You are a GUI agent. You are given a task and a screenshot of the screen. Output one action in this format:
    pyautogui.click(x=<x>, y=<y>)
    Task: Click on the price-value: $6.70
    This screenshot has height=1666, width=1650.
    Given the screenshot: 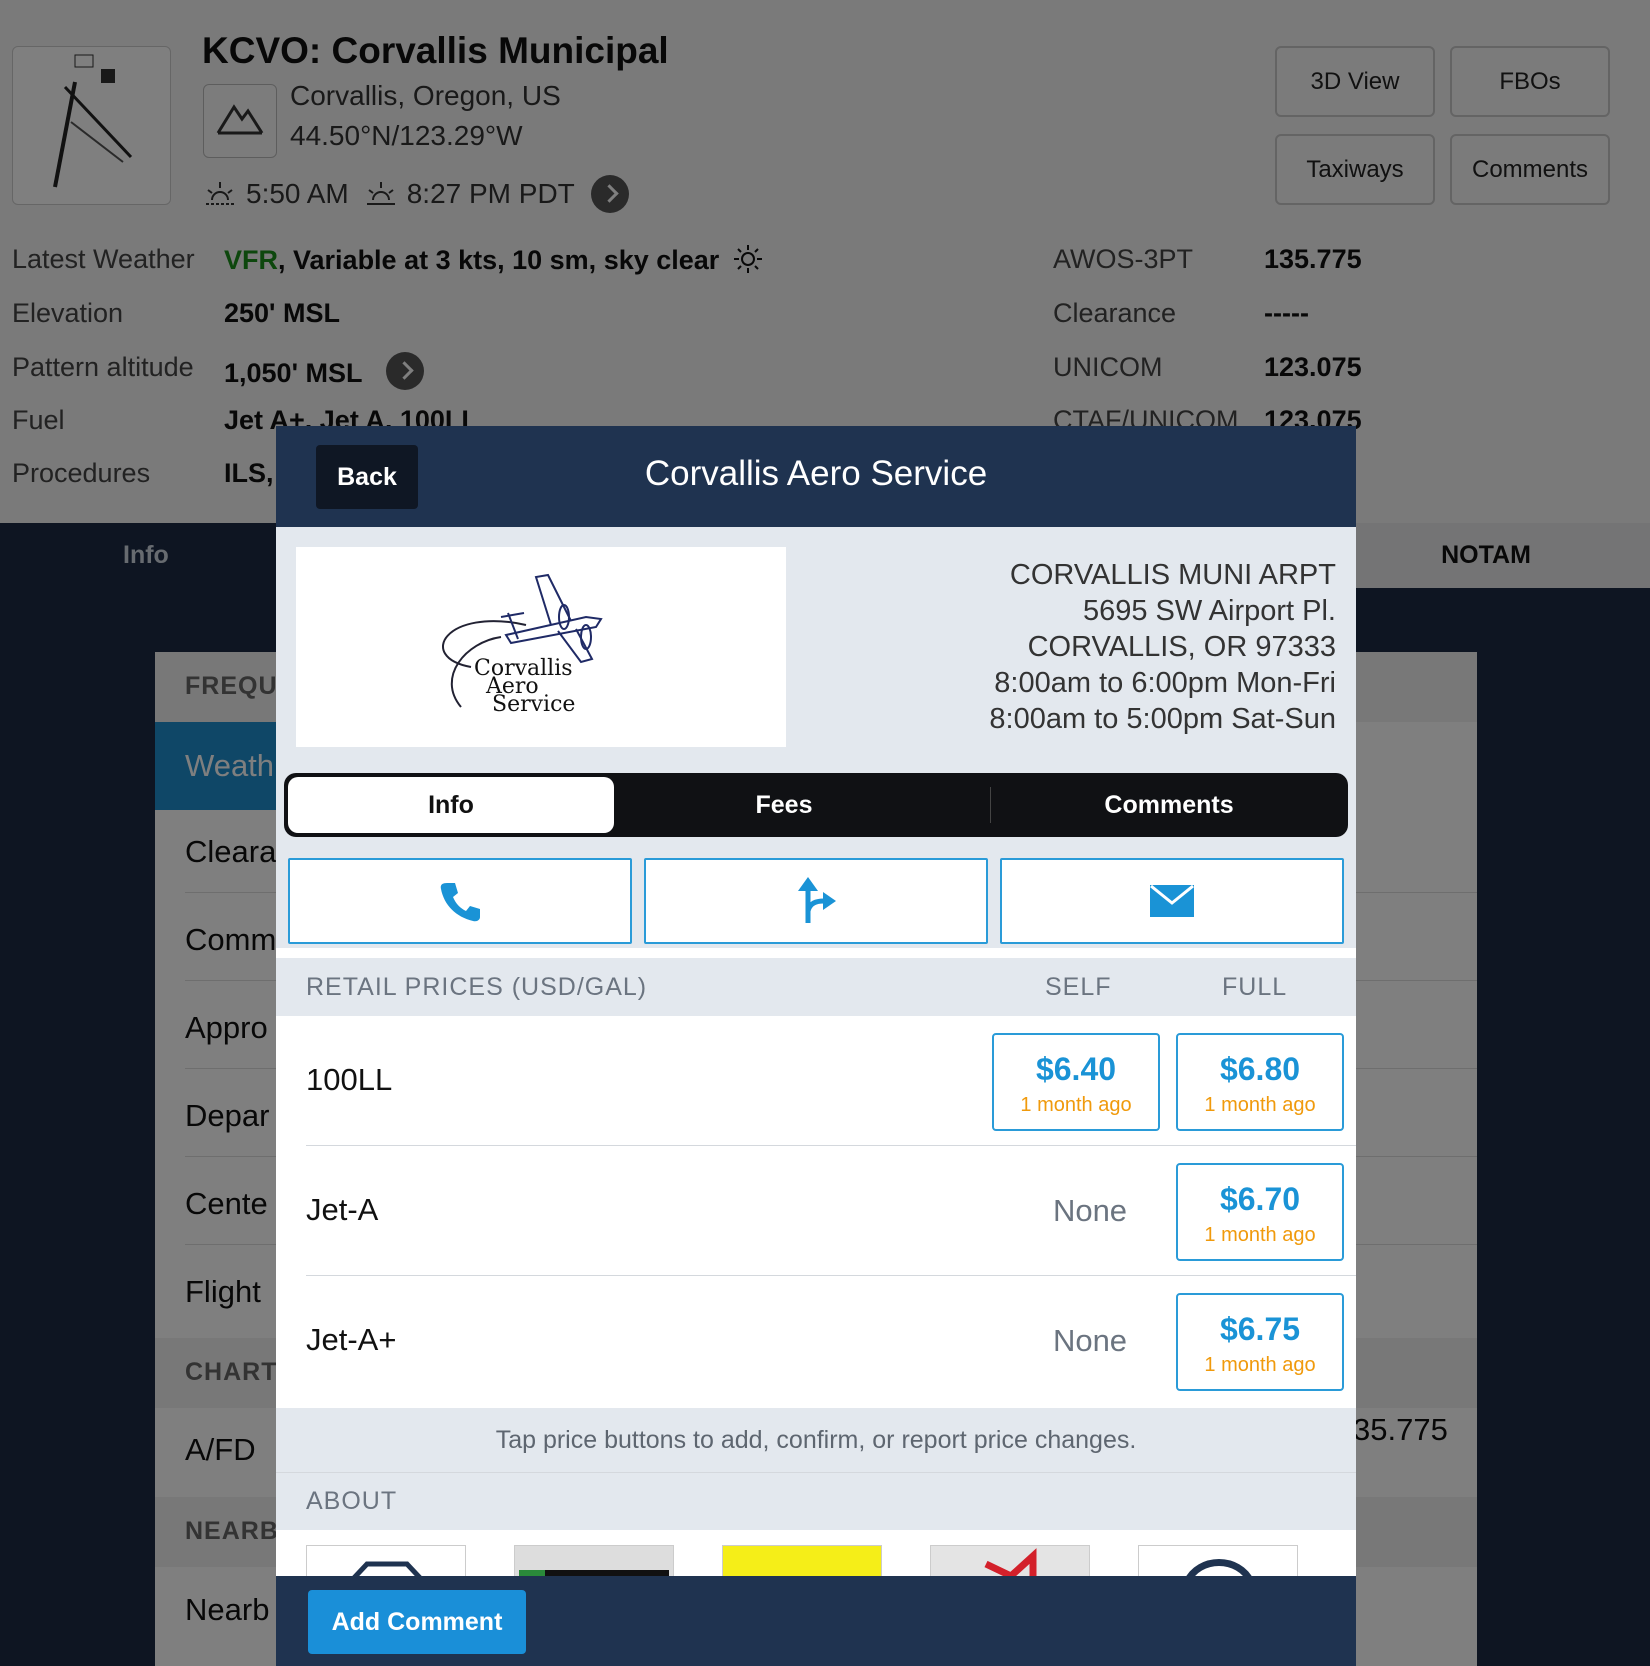 What is the action you would take?
    pyautogui.click(x=1260, y=1199)
    